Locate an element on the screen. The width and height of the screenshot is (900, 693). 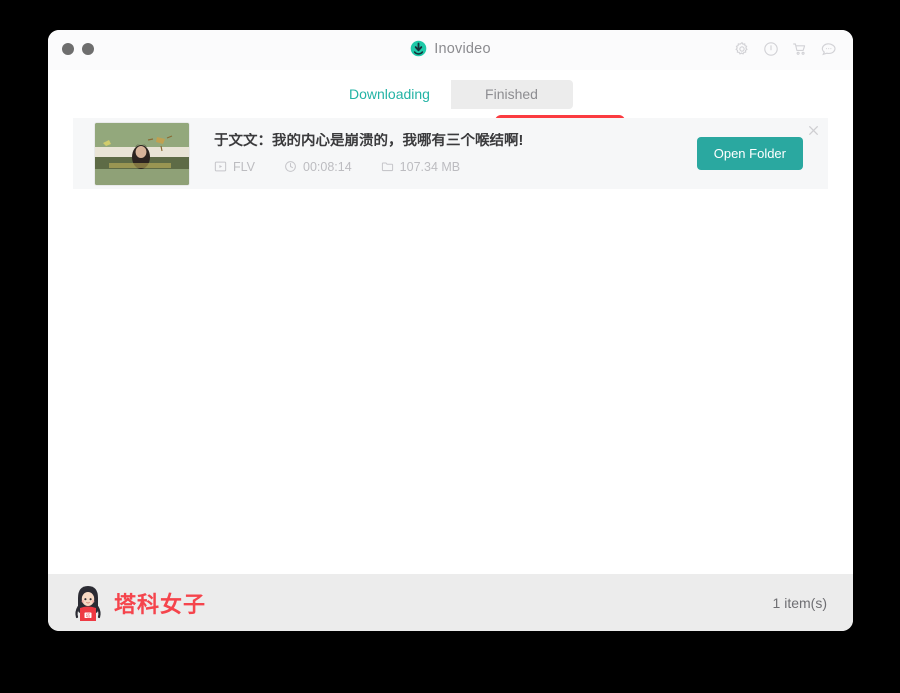
meta-duration: 00:08:14 is located at coordinates (318, 167).